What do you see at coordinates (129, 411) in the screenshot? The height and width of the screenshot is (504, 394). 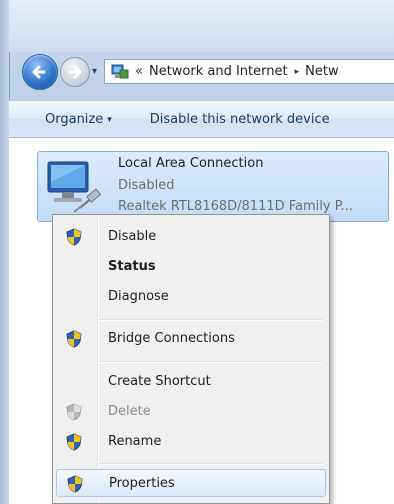 I see `menu-item-label: Delete` at bounding box center [129, 411].